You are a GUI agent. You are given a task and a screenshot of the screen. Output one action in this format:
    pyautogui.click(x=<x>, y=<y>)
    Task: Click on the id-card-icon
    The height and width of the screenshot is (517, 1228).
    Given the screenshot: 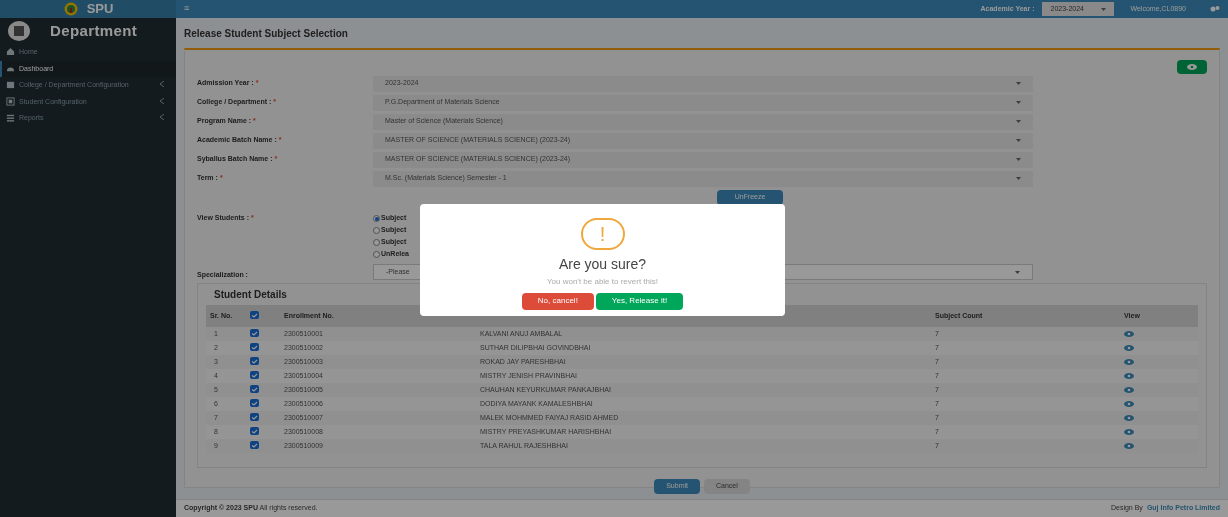 What is the action you would take?
    pyautogui.click(x=10, y=101)
    